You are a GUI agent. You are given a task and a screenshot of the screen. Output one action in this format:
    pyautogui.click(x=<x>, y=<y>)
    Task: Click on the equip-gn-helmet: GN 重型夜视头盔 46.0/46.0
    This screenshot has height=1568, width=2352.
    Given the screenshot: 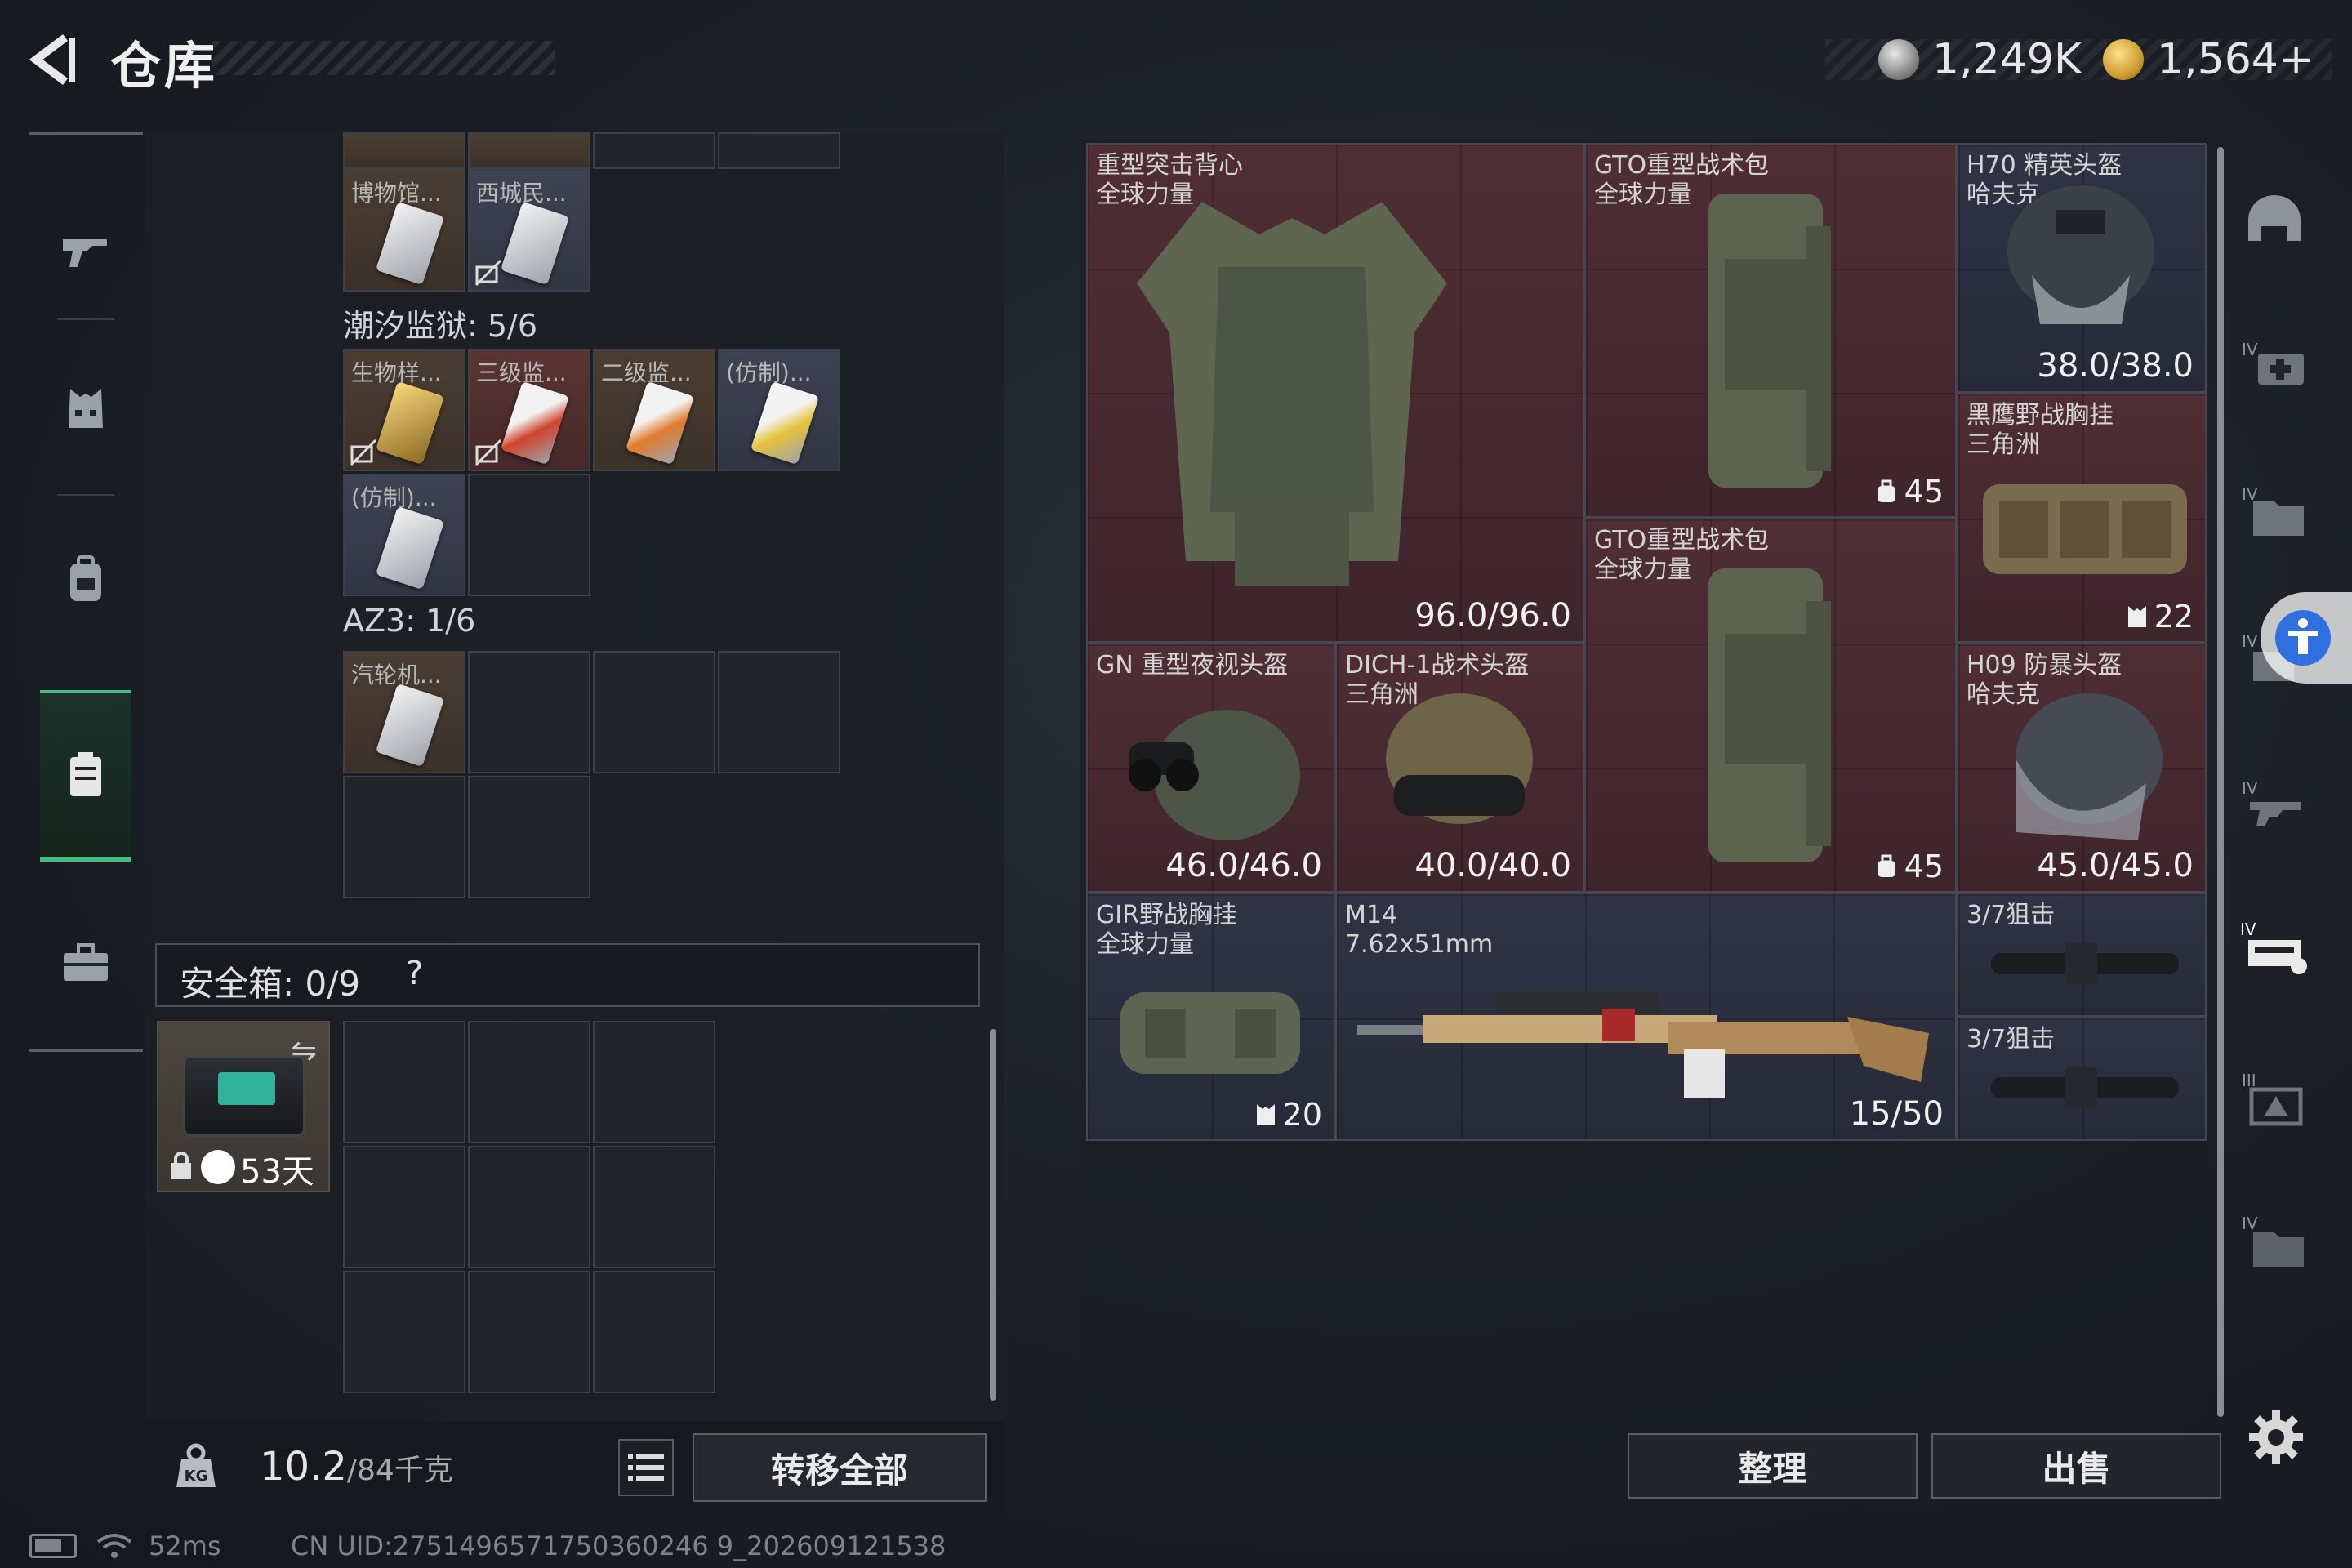 What is the action you would take?
    pyautogui.click(x=1210, y=768)
    